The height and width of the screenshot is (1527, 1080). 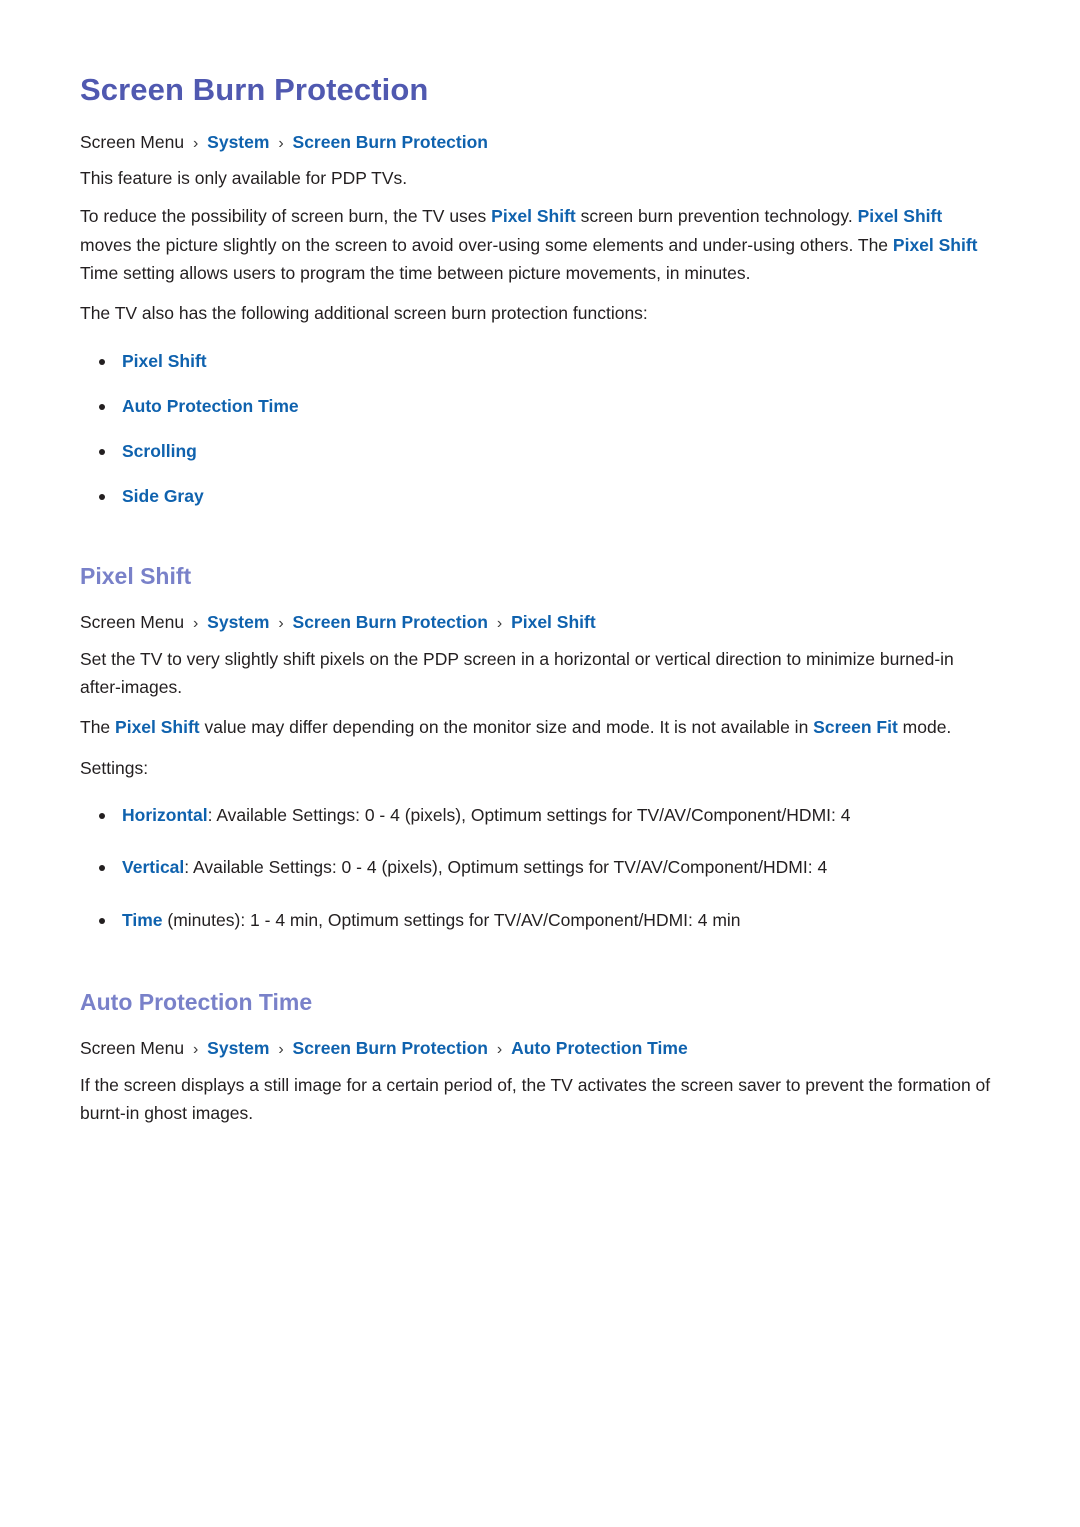 What do you see at coordinates (159, 451) in the screenshot?
I see `function-link-label: Scrolling` at bounding box center [159, 451].